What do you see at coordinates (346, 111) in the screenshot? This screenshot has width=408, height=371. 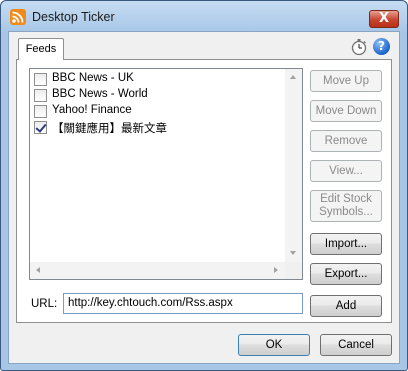 I see `move-down-button: Move Down` at bounding box center [346, 111].